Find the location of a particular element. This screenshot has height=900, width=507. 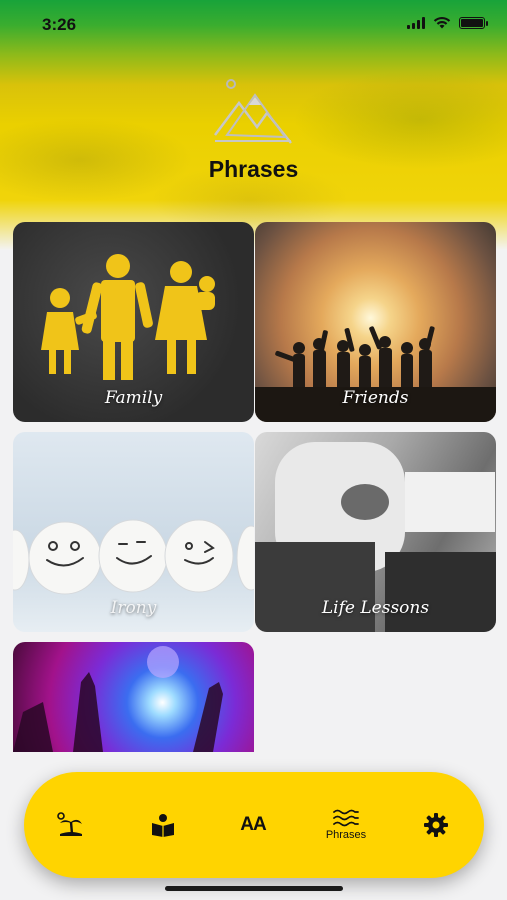

tab-font-size: AA is located at coordinates (253, 825).